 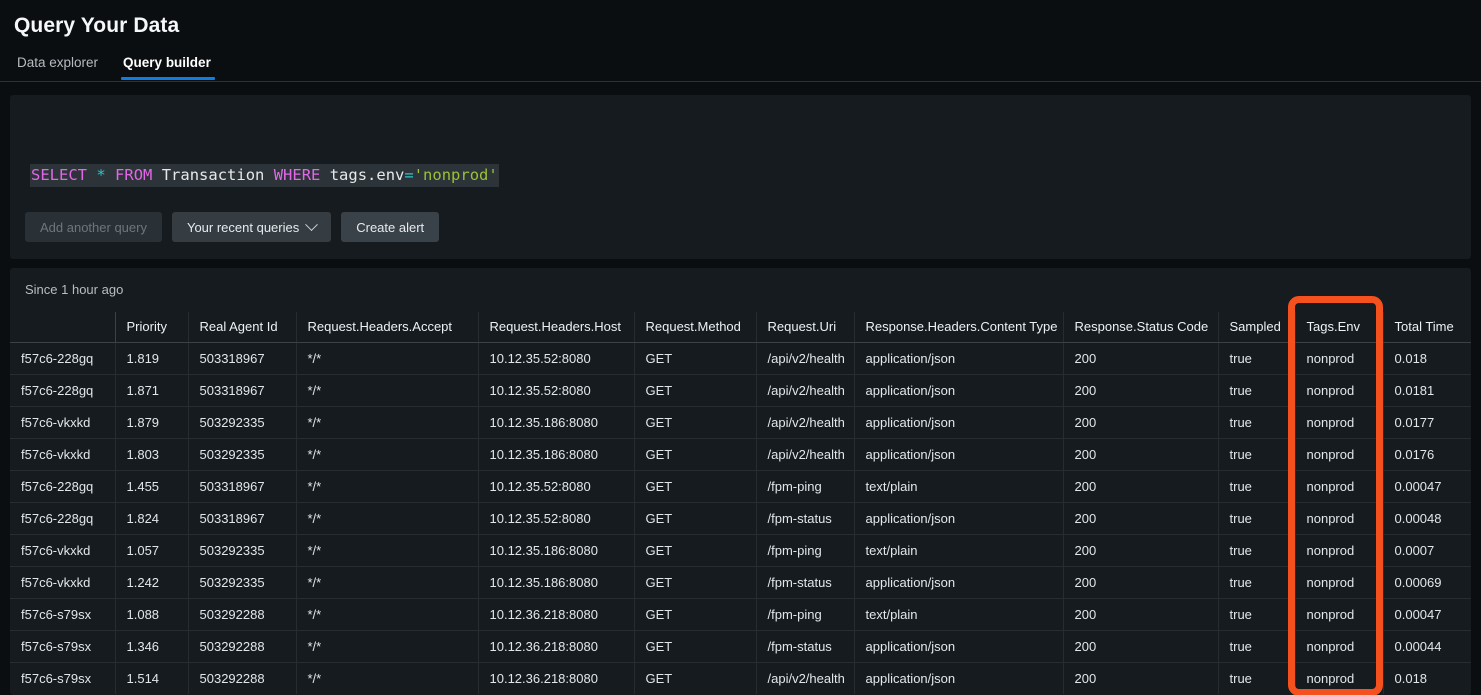 What do you see at coordinates (152, 390) in the screenshot?
I see `table-cell: 1.871` at bounding box center [152, 390].